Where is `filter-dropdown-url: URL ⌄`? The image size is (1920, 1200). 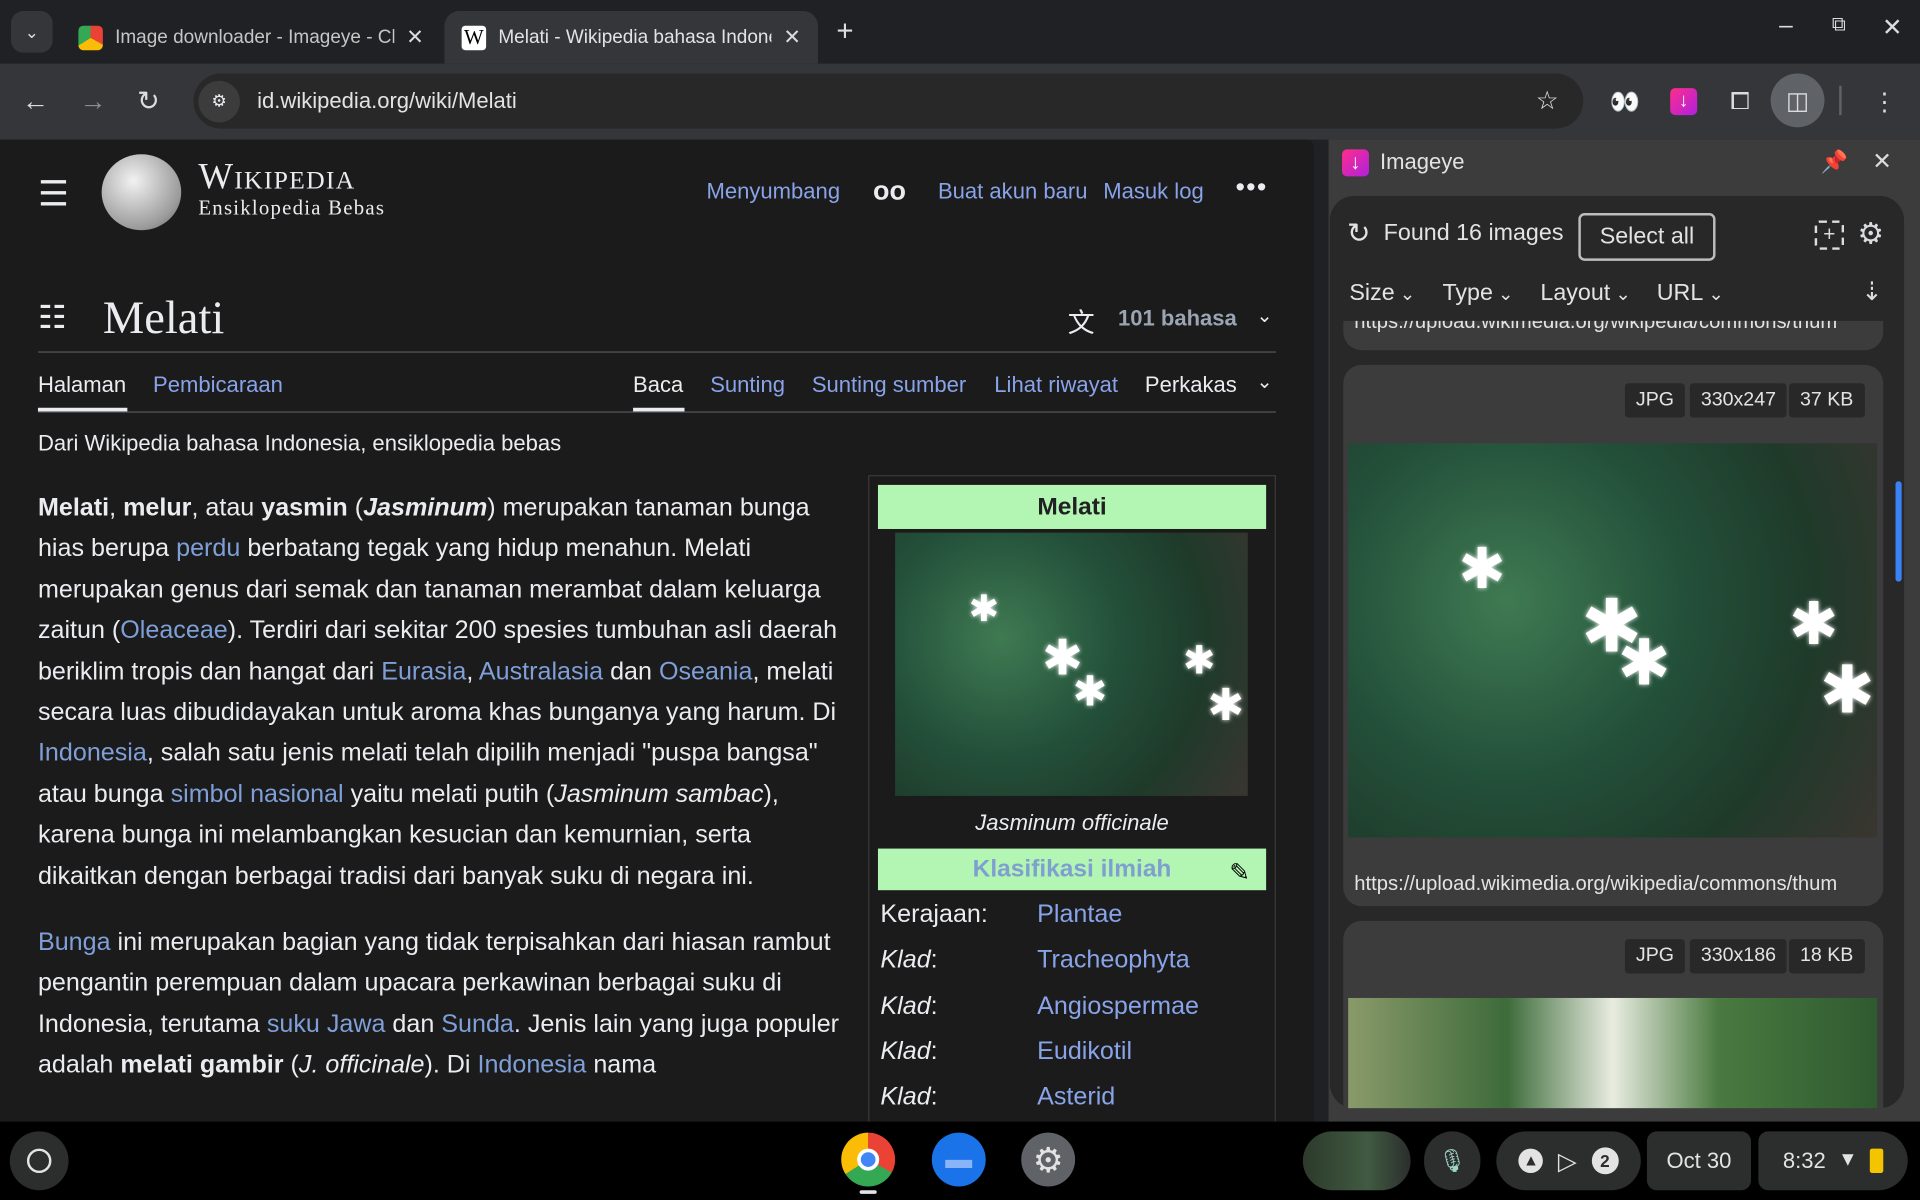
filter-dropdown-url: URL ⌄ is located at coordinates (1690, 293).